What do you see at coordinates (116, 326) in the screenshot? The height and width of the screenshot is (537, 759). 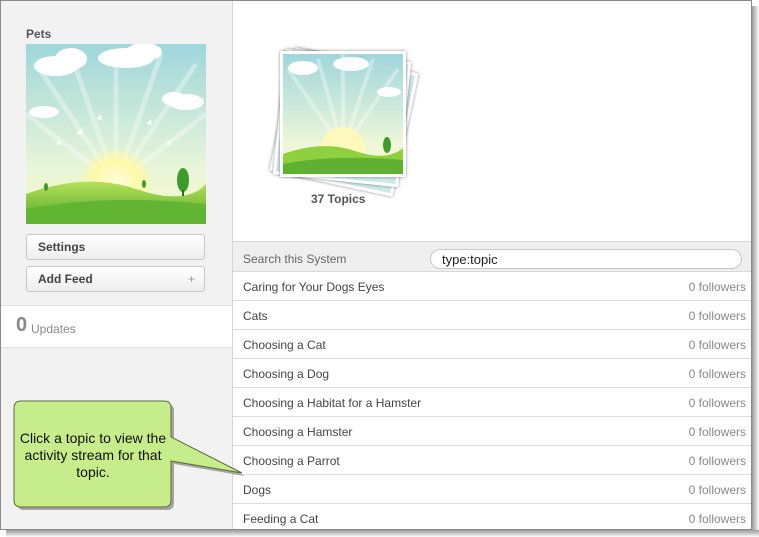 I see `updates-summary: 0 Updates` at bounding box center [116, 326].